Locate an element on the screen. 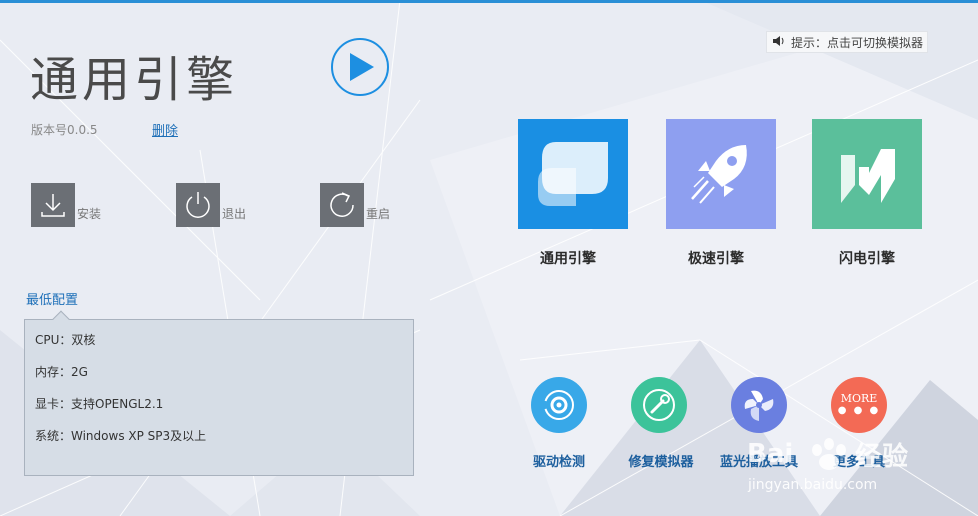 The height and width of the screenshot is (516, 978). install-label: 安装 is located at coordinates (89, 214).